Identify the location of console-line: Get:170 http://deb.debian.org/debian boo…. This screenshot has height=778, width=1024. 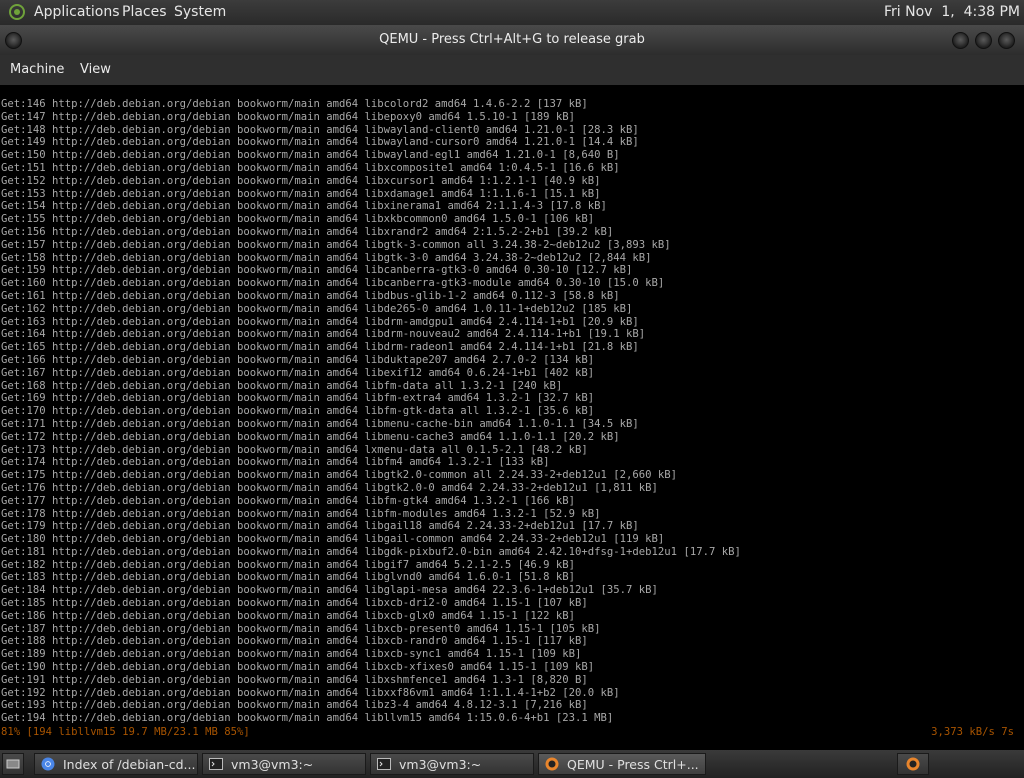
(298, 411).